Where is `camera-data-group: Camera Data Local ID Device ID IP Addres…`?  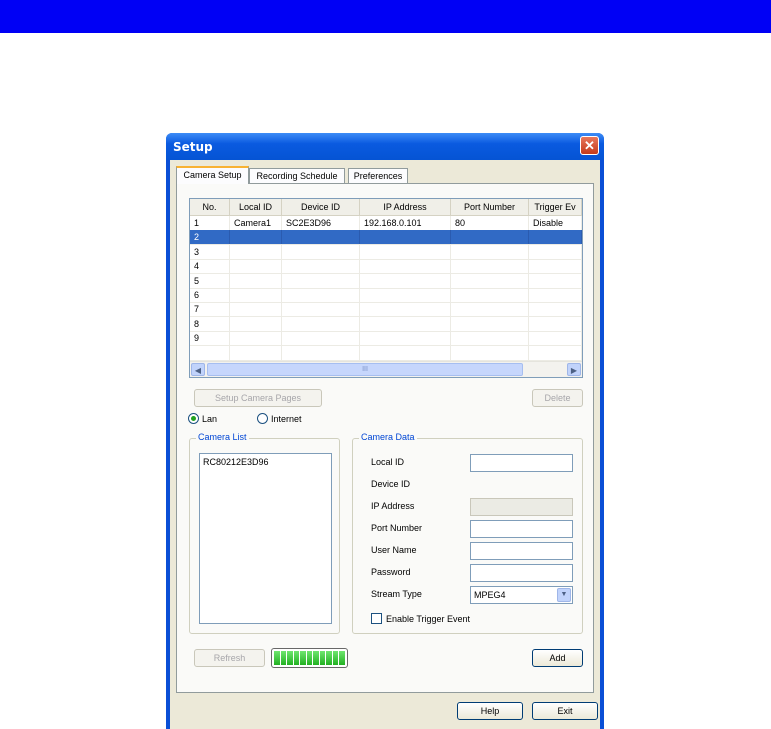 camera-data-group: Camera Data Local ID Device ID IP Addres… is located at coordinates (467, 533).